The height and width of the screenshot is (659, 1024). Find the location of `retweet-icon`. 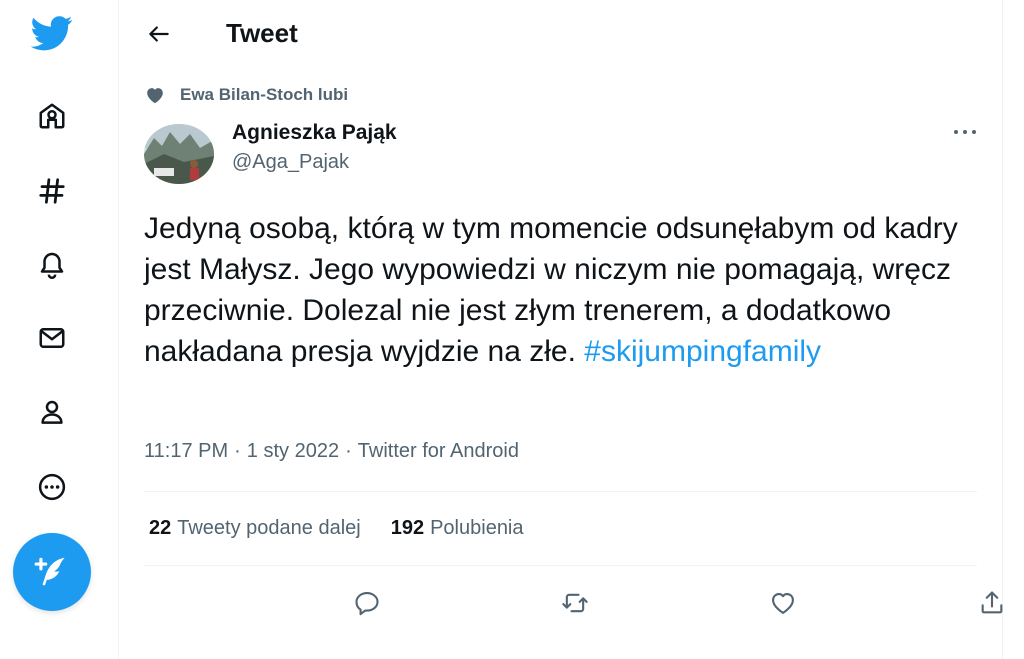

retweet-icon is located at coordinates (575, 603).